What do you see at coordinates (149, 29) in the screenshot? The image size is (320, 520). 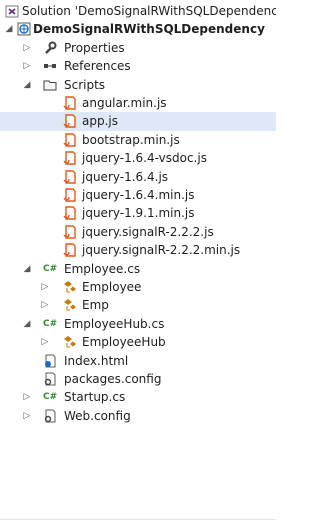 I see `project-label: DemoSignalRWithSQLDependency` at bounding box center [149, 29].